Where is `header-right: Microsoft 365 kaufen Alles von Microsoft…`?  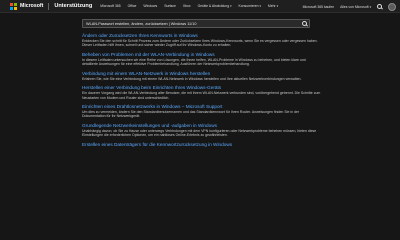
header-right: Microsoft 365 kaufen Alles von Microsoft… is located at coordinates (349, 6).